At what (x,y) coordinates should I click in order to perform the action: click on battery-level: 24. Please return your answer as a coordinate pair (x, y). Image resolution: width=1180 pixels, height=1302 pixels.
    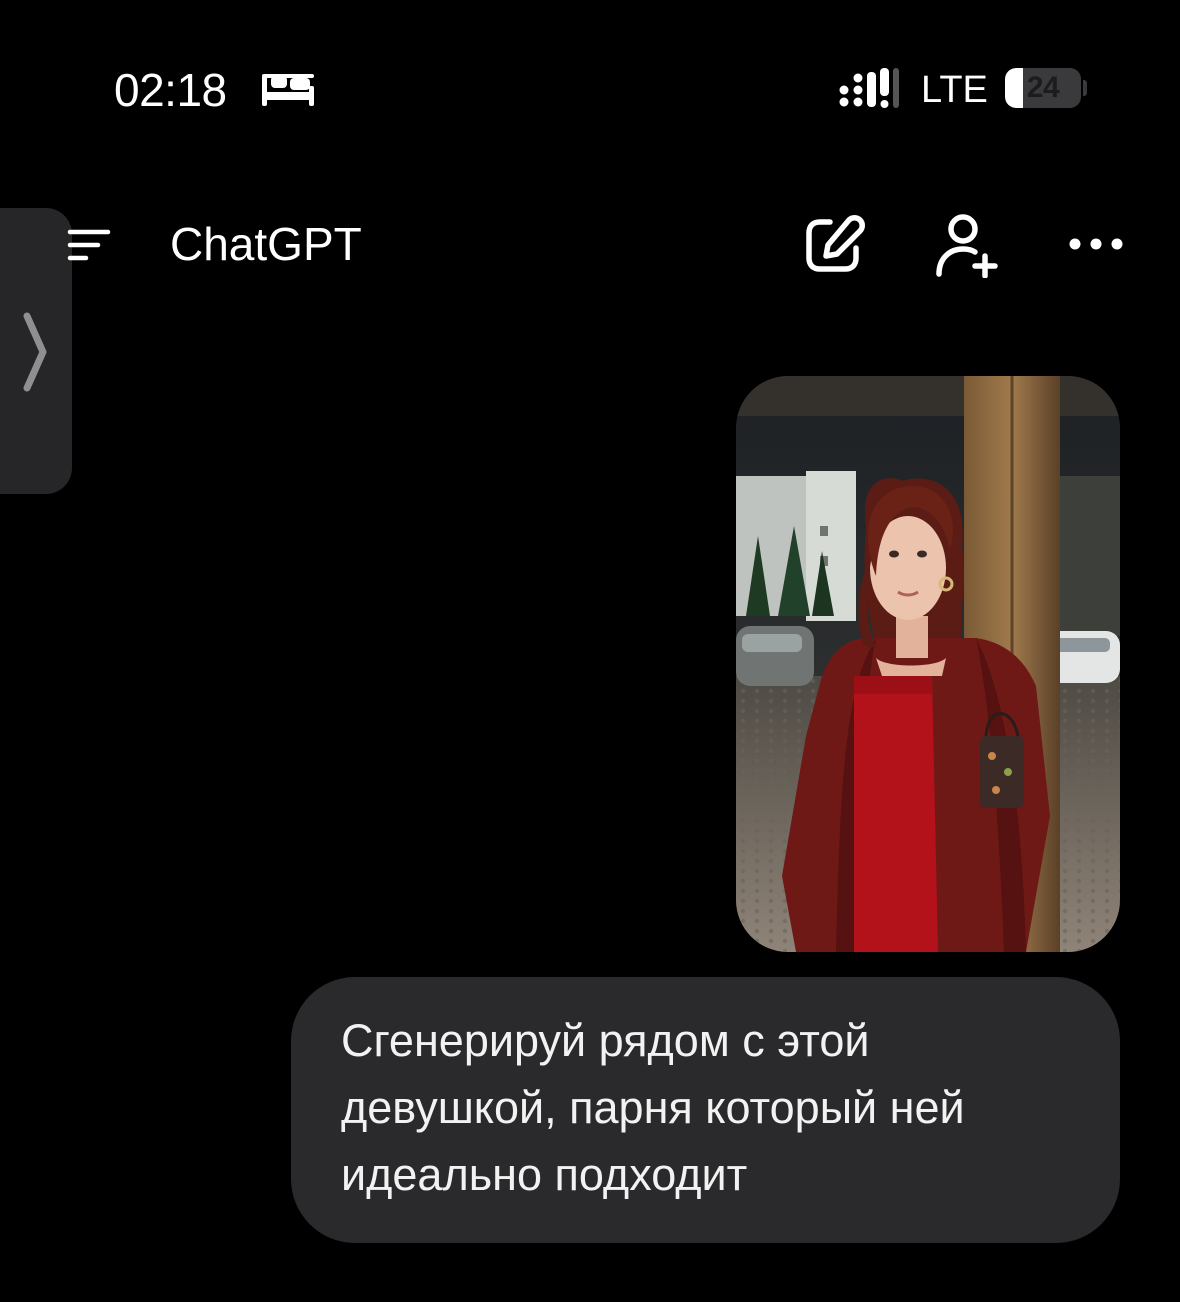
    Looking at the image, I should click on (1043, 87).